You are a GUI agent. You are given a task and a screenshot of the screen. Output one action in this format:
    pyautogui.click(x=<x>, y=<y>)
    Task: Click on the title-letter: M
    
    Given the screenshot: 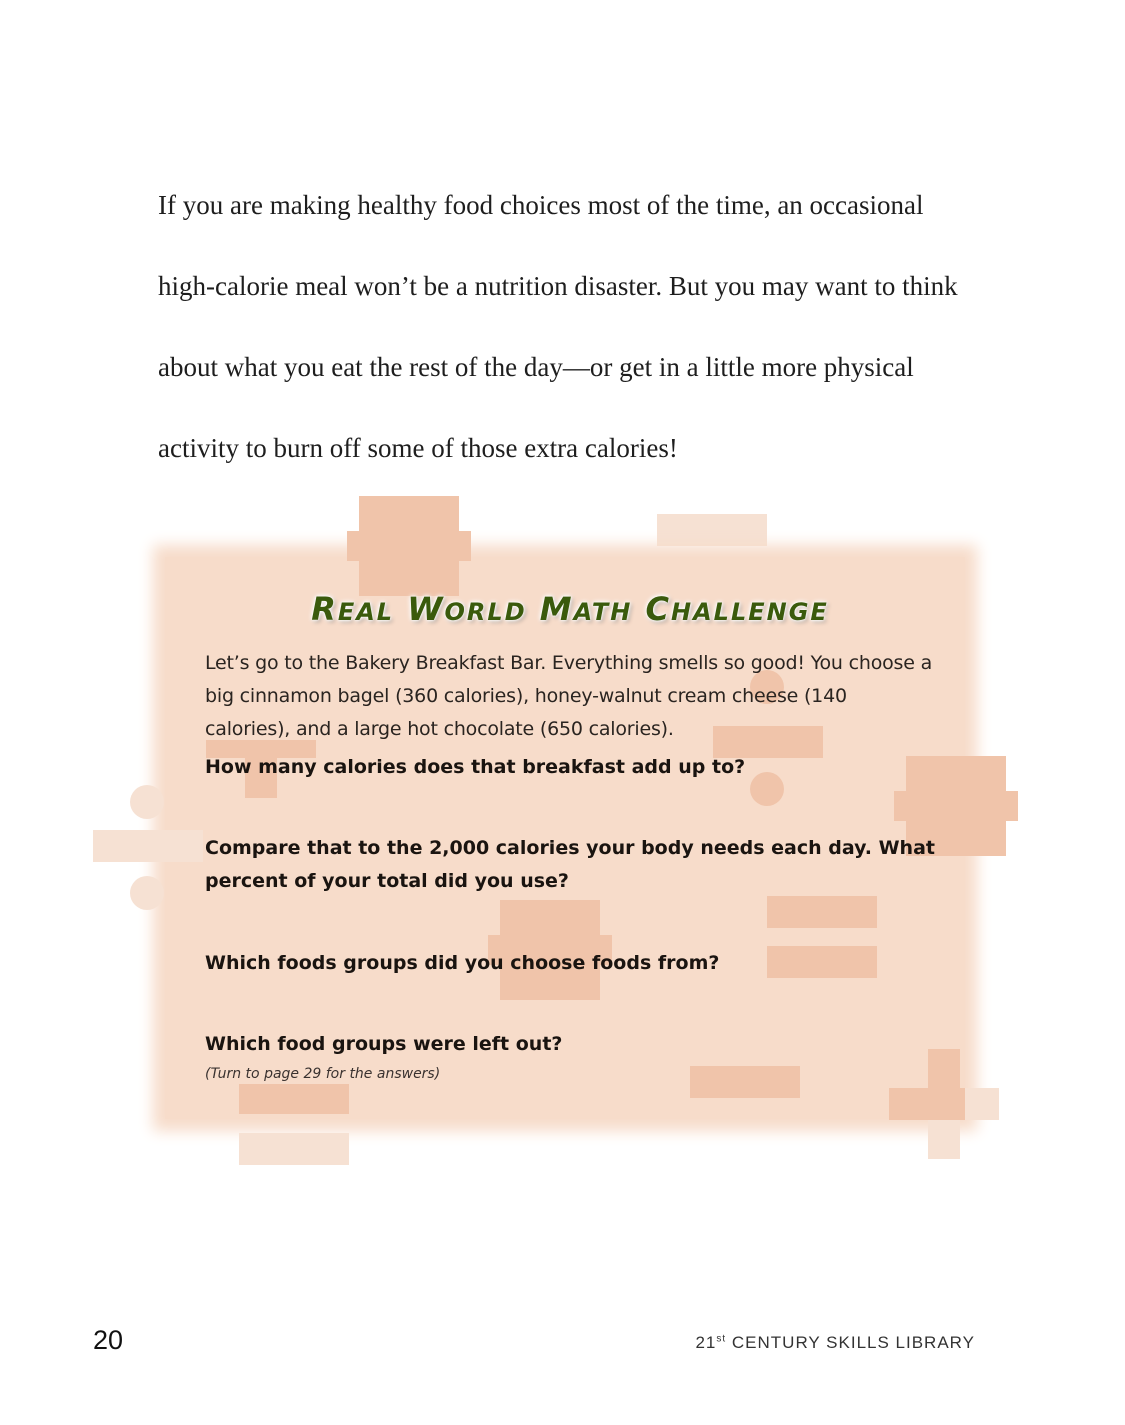 What is the action you would take?
    pyautogui.click(x=556, y=609)
    